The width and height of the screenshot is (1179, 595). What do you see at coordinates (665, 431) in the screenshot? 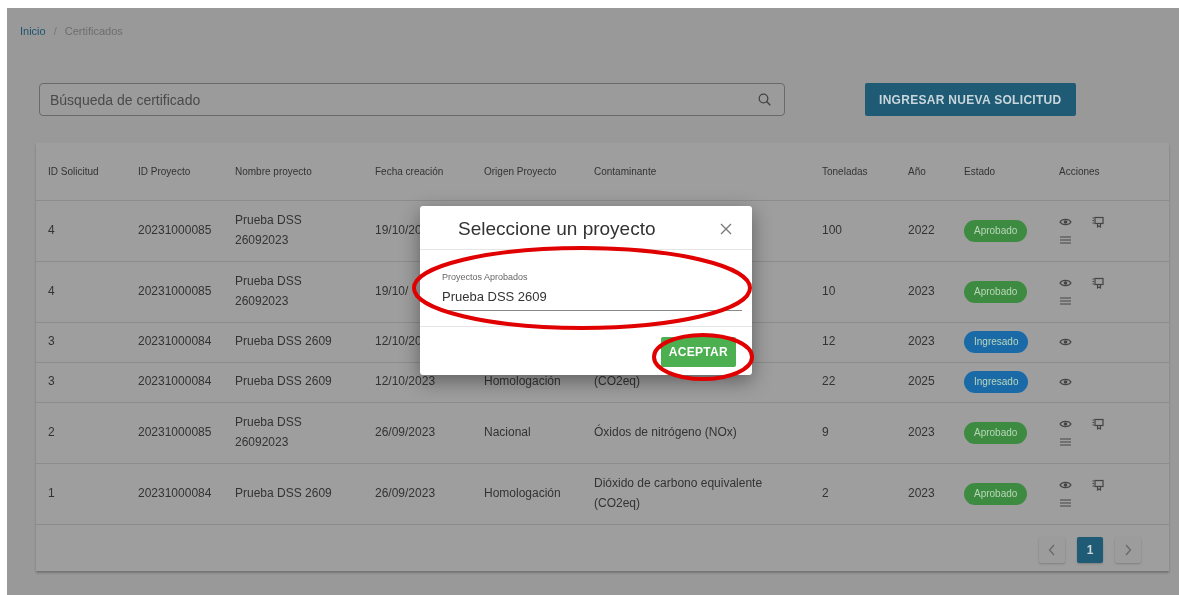
I see `table-cell: Óxidos de nitrógeno (NOx)` at bounding box center [665, 431].